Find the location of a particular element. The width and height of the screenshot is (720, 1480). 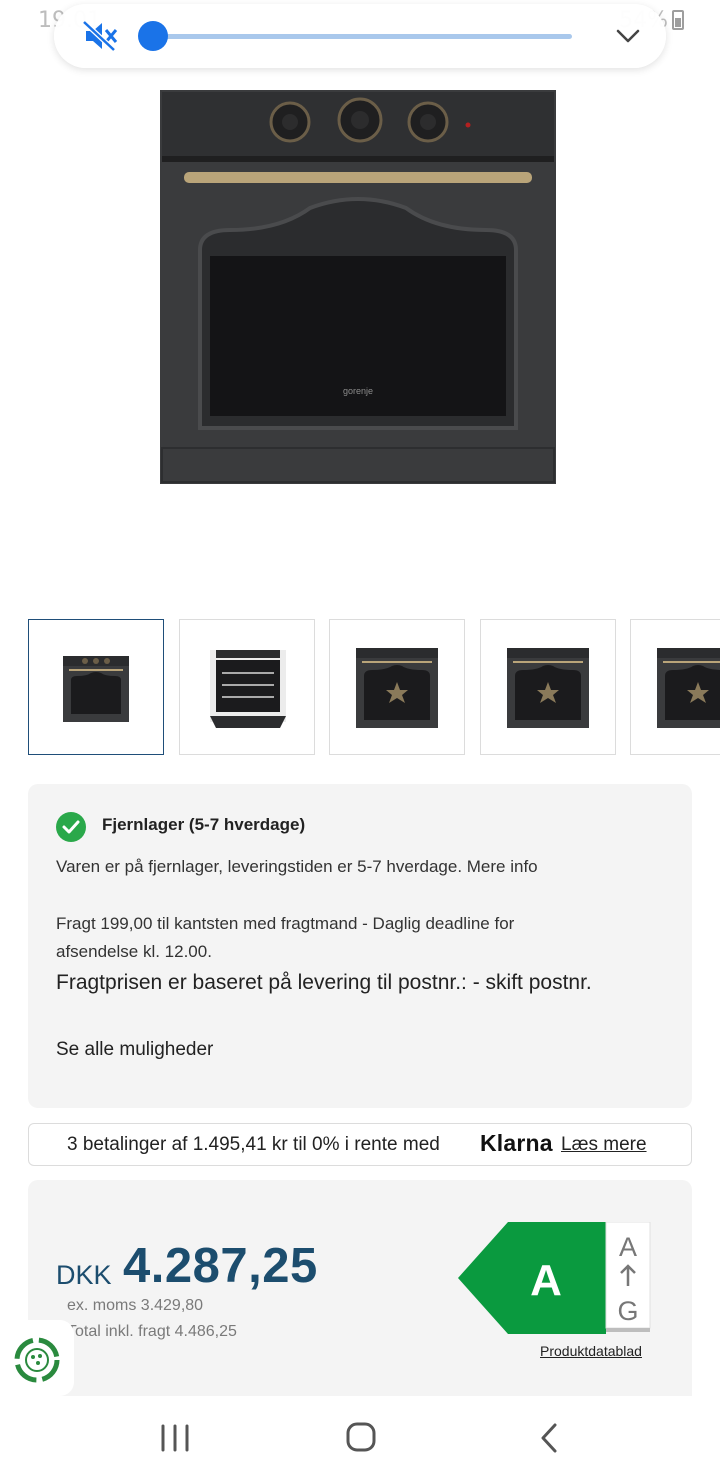

check-icon is located at coordinates (71, 827).